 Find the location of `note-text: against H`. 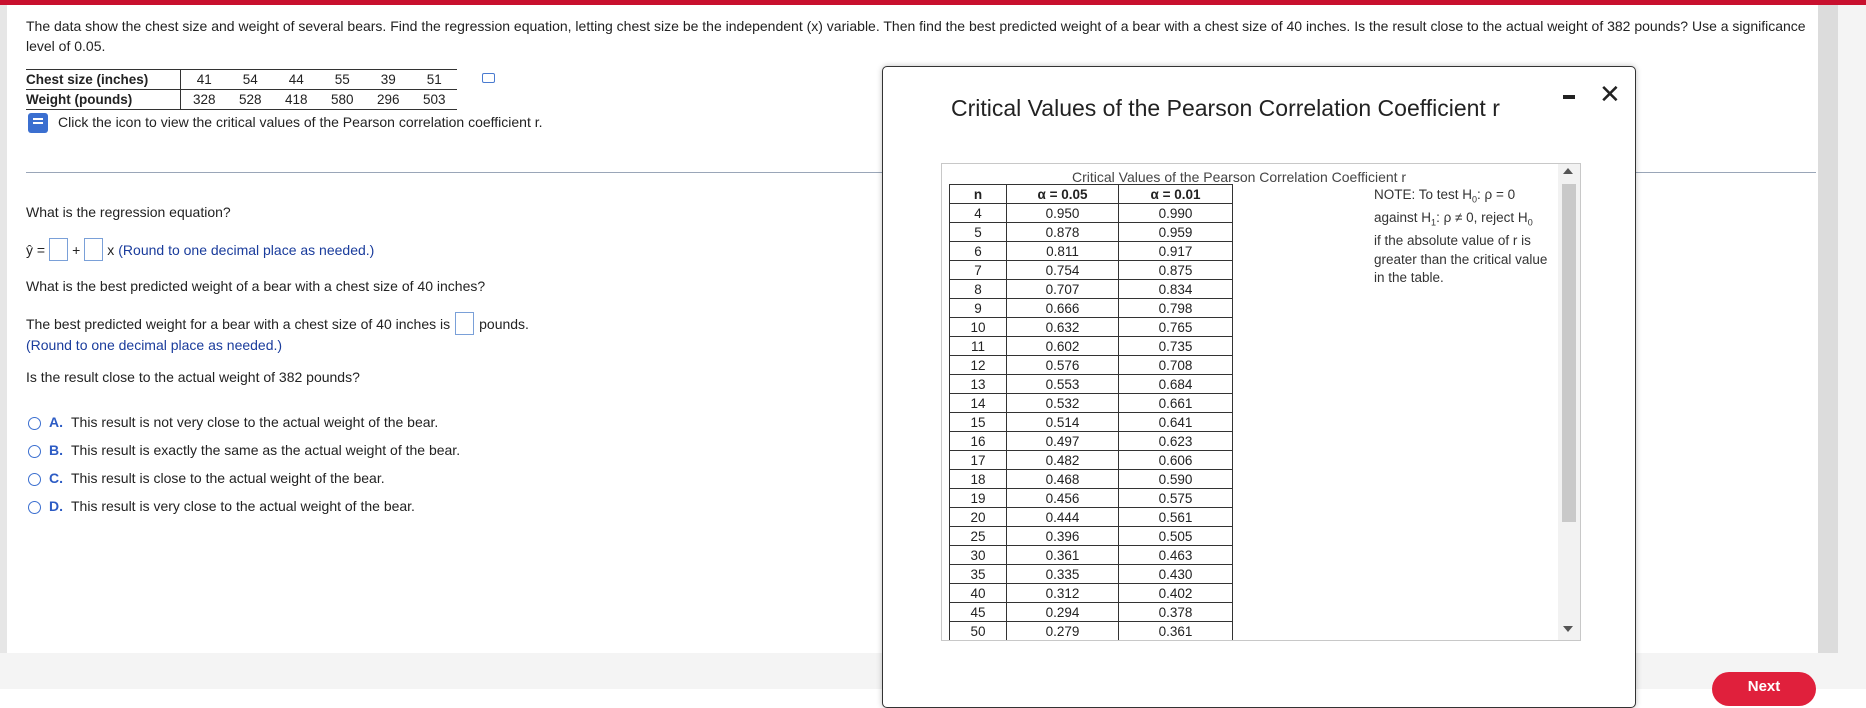

note-text: against H is located at coordinates (1403, 218).